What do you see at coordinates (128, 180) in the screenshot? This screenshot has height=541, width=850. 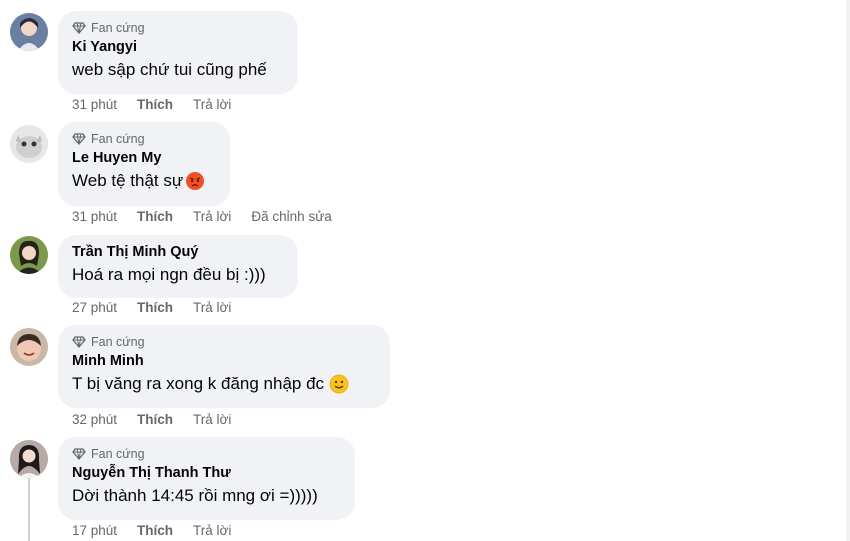 I see `comment-text: Web tệ thật sự` at bounding box center [128, 180].